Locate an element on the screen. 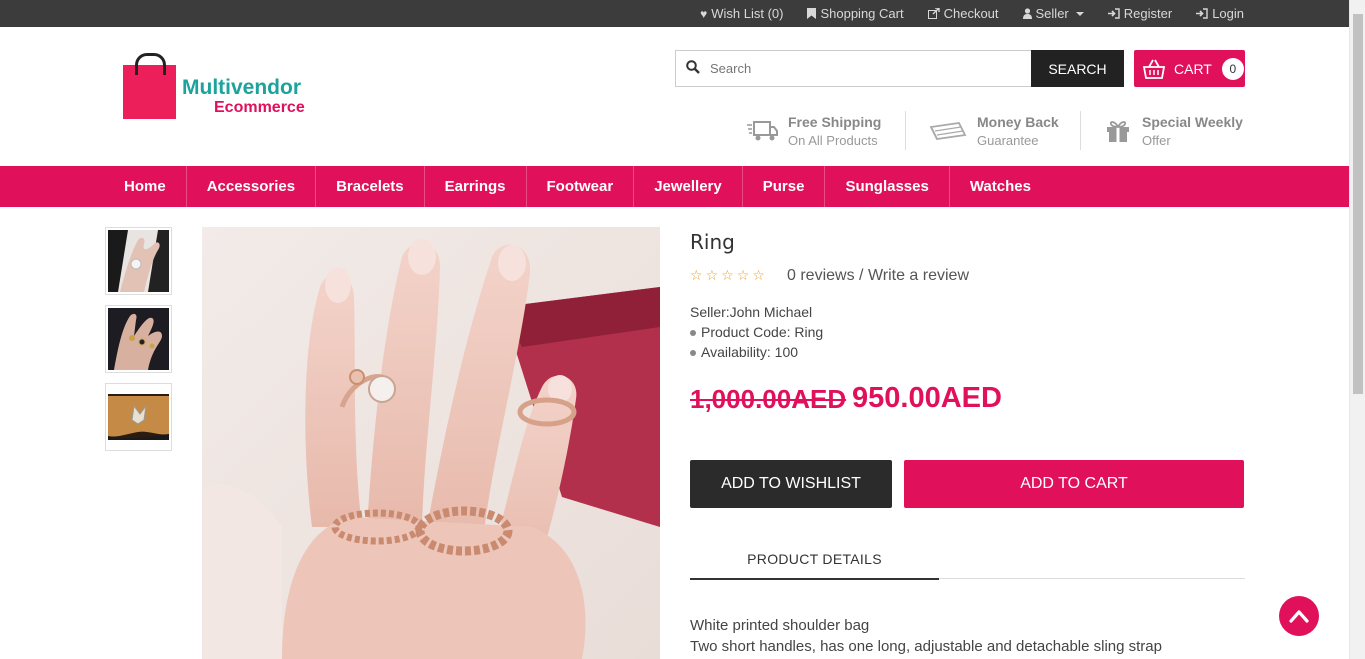 Image resolution: width=1365 pixels, height=659 pixels. logo-text-secondary: Ecommerce is located at coordinates (259, 107).